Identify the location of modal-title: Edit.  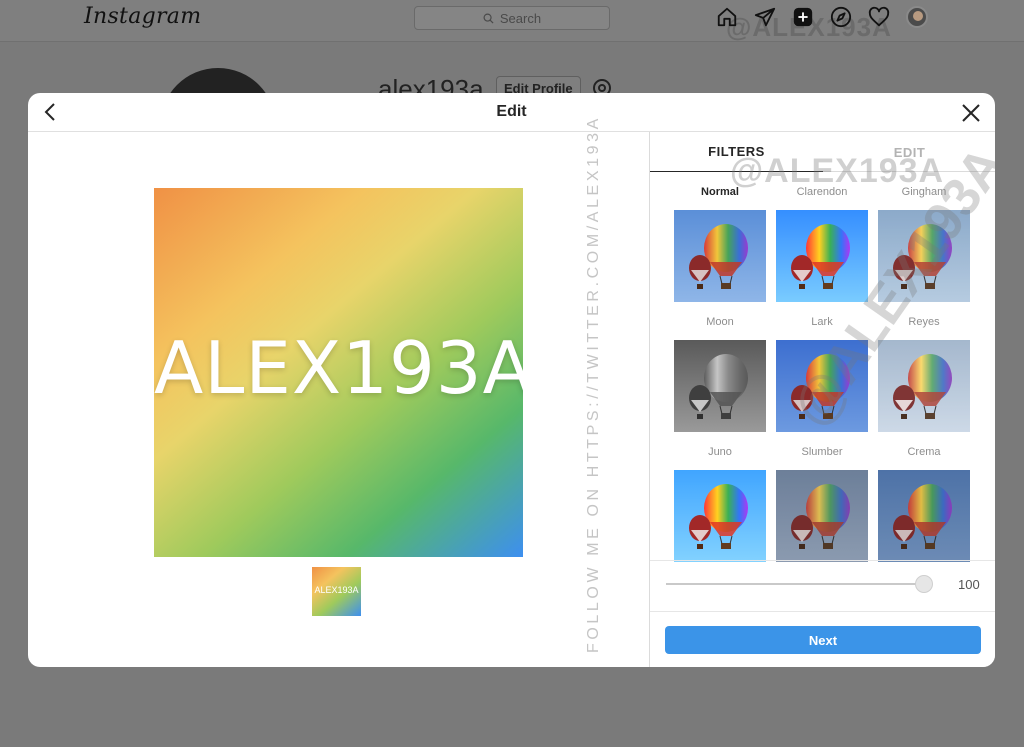
(511, 111).